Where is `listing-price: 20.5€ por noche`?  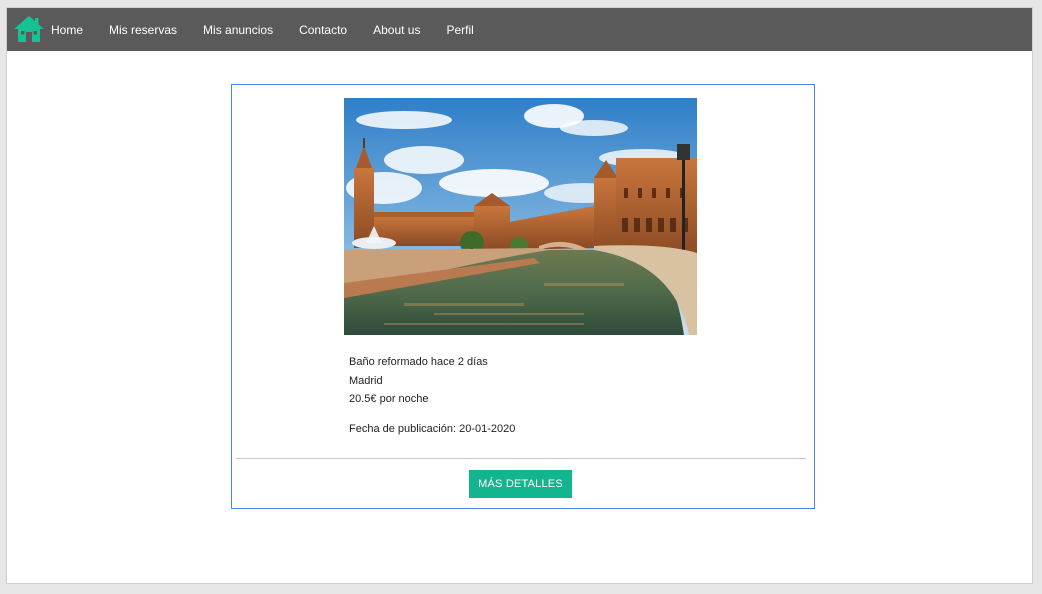
listing-price: 20.5€ por noche is located at coordinates (389, 399).